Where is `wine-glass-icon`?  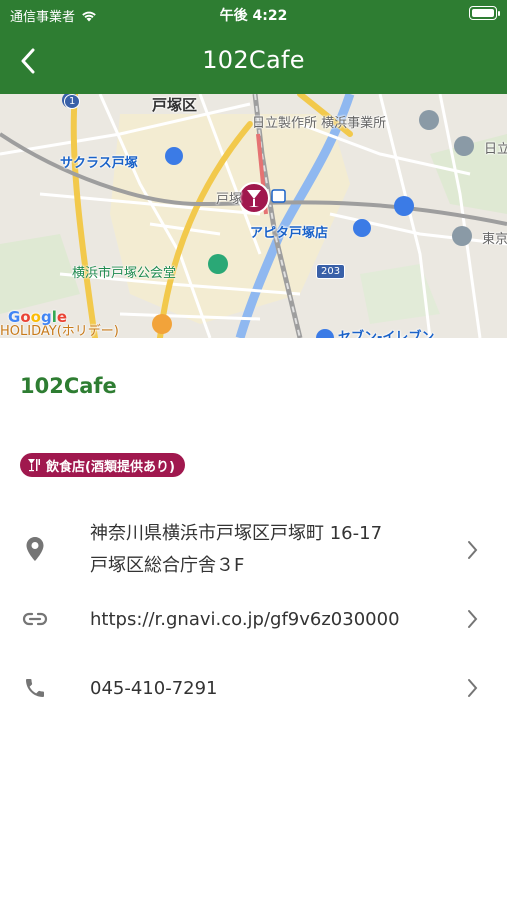 wine-glass-icon is located at coordinates (34, 465).